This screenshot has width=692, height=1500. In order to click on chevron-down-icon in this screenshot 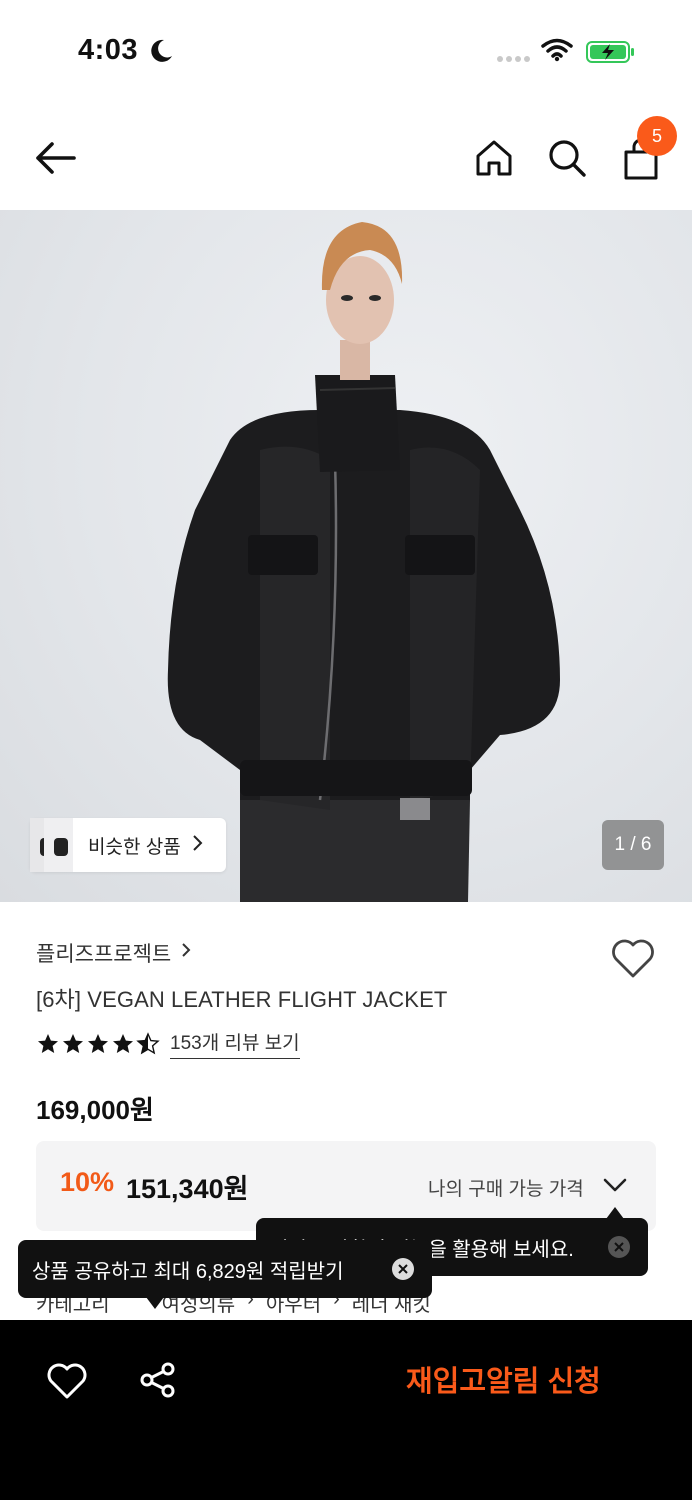, I will do `click(615, 1185)`.